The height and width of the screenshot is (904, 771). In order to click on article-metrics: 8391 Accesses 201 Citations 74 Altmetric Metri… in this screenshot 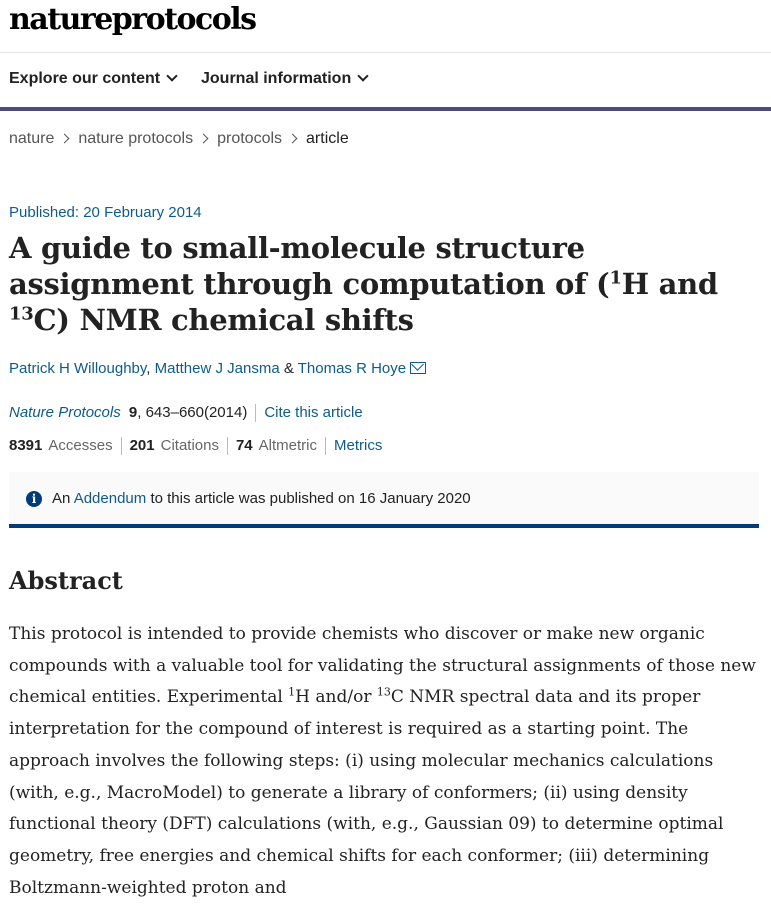, I will do `click(195, 446)`.